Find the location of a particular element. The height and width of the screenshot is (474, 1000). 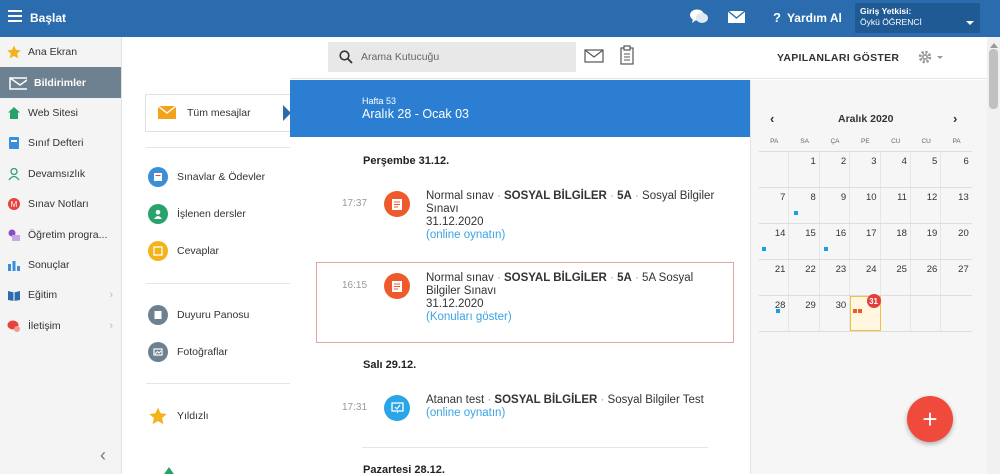

calendar-day: 12 is located at coordinates (926, 205).